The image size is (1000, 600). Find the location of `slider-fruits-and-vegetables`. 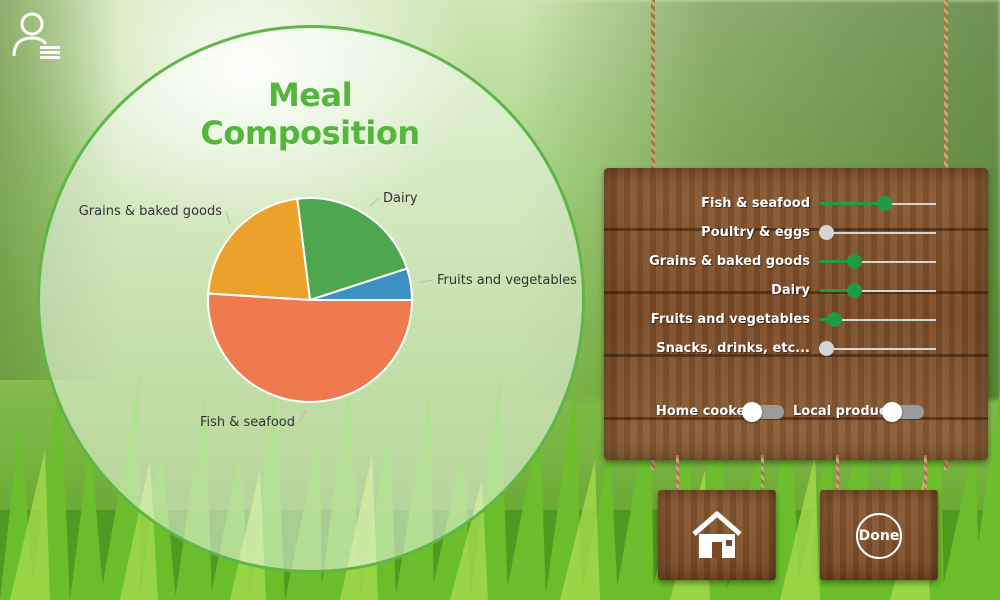

slider-fruits-and-vegetables is located at coordinates (878, 320).